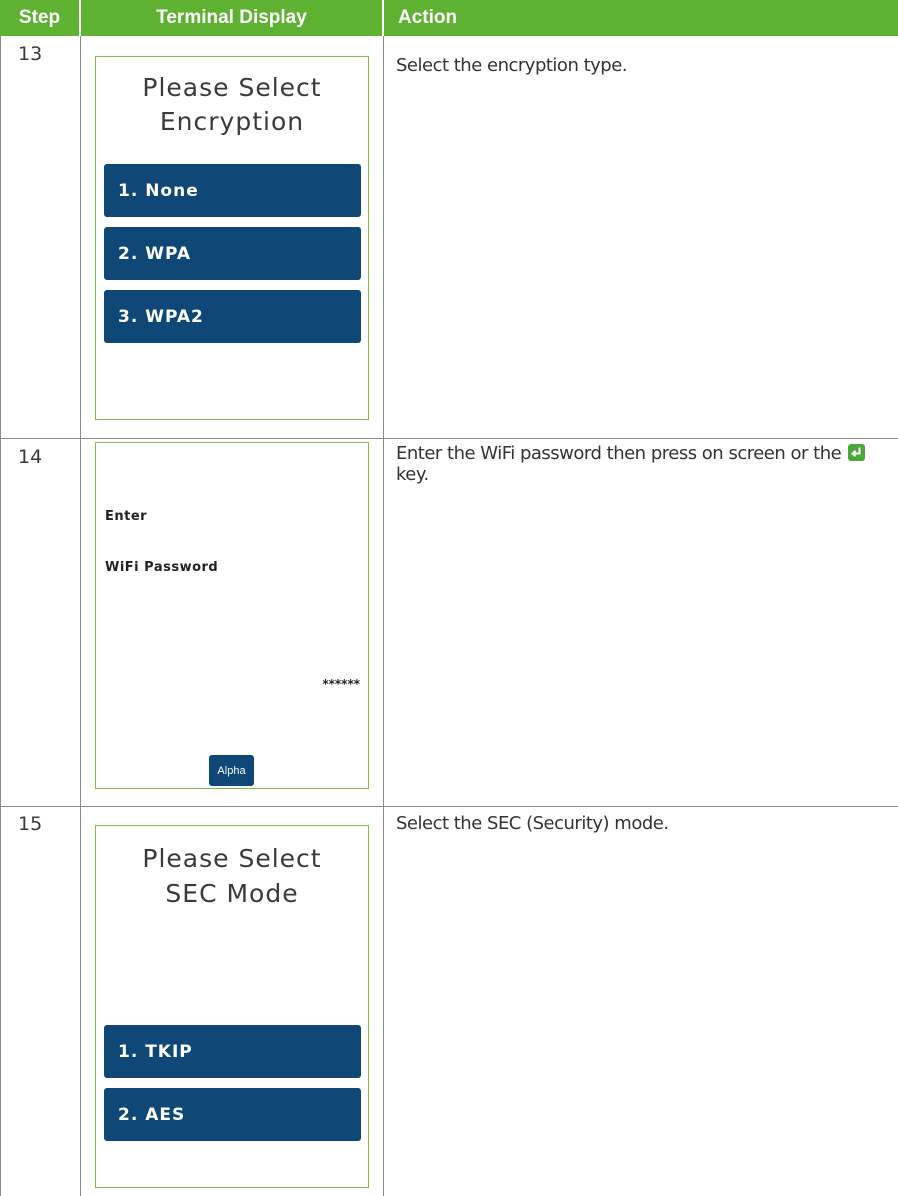 The height and width of the screenshot is (1196, 898). Describe the element at coordinates (30, 824) in the screenshot. I see `step-number: 15` at that location.